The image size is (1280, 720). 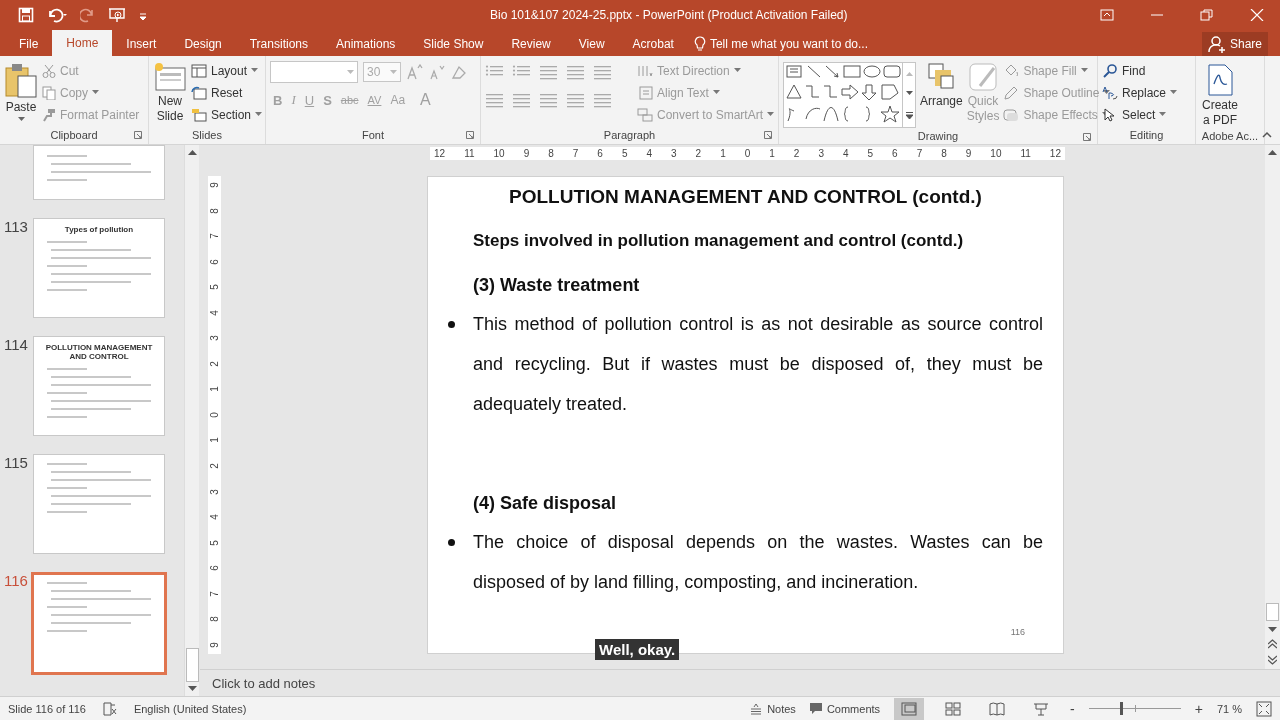 What do you see at coordinates (575, 72) in the screenshot?
I see `increase-indent-icon` at bounding box center [575, 72].